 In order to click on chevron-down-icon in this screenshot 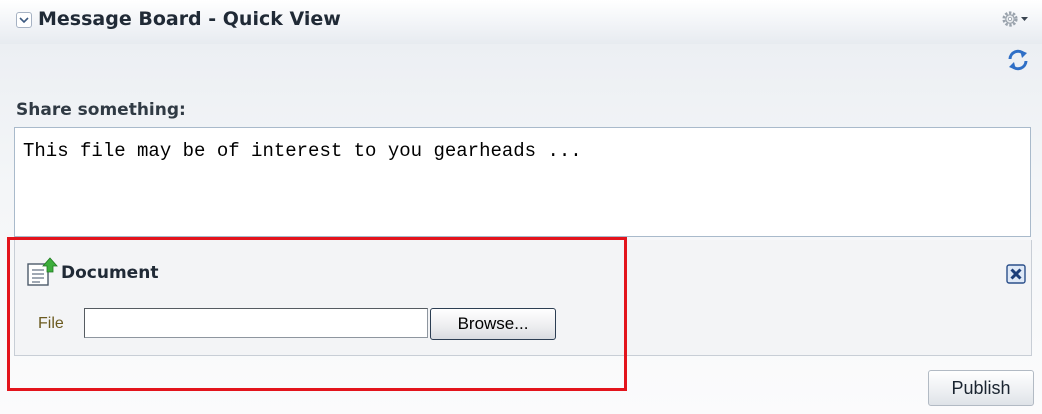, I will do `click(24, 20)`.